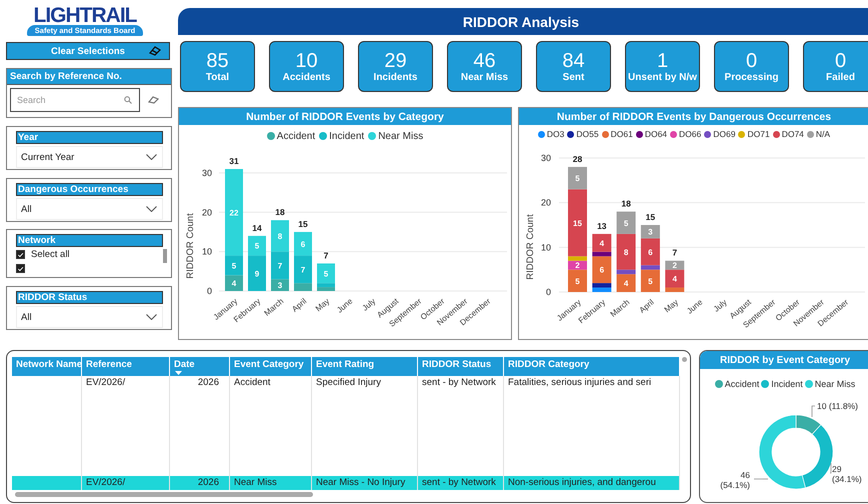  Describe the element at coordinates (106, 482) in the screenshot. I see `table-cell: EV/2026/` at that location.